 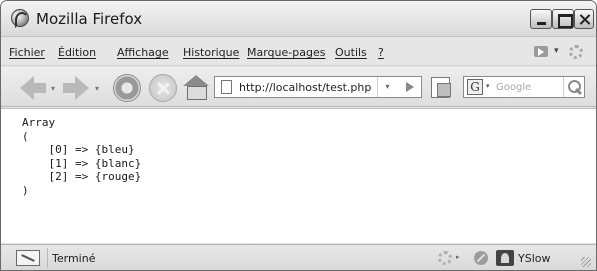 I want to click on stop-button, so click(x=163, y=88).